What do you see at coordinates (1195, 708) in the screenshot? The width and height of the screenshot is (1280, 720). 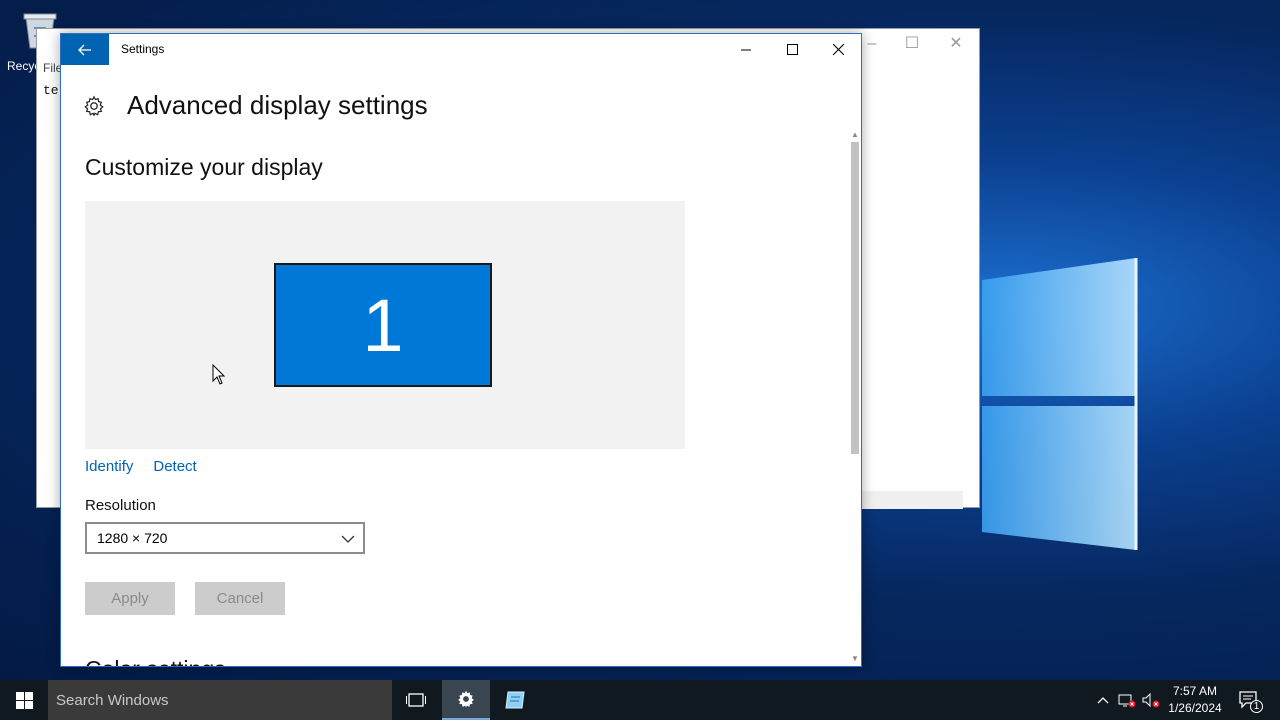 I see `clock-date: 1/26/2024` at bounding box center [1195, 708].